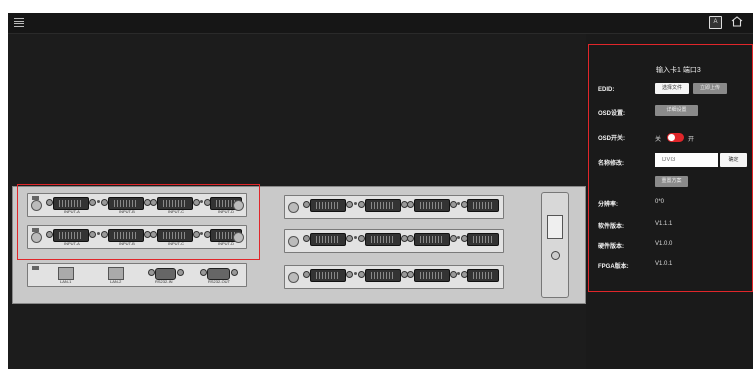 Image resolution: width=753 pixels, height=369 pixels. I want to click on input-card-1: INPUT-A INPUT-B INPUT-C INPUT-D, so click(137, 205).